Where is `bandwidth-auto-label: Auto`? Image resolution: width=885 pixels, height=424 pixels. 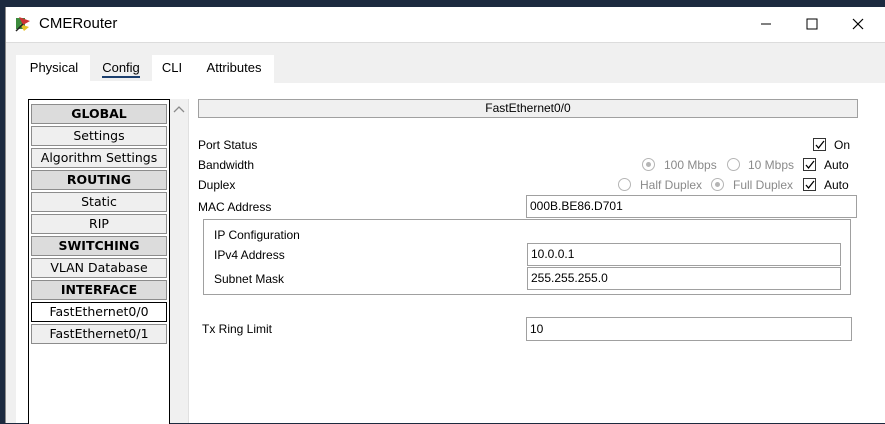
bandwidth-auto-label: Auto is located at coordinates (836, 165).